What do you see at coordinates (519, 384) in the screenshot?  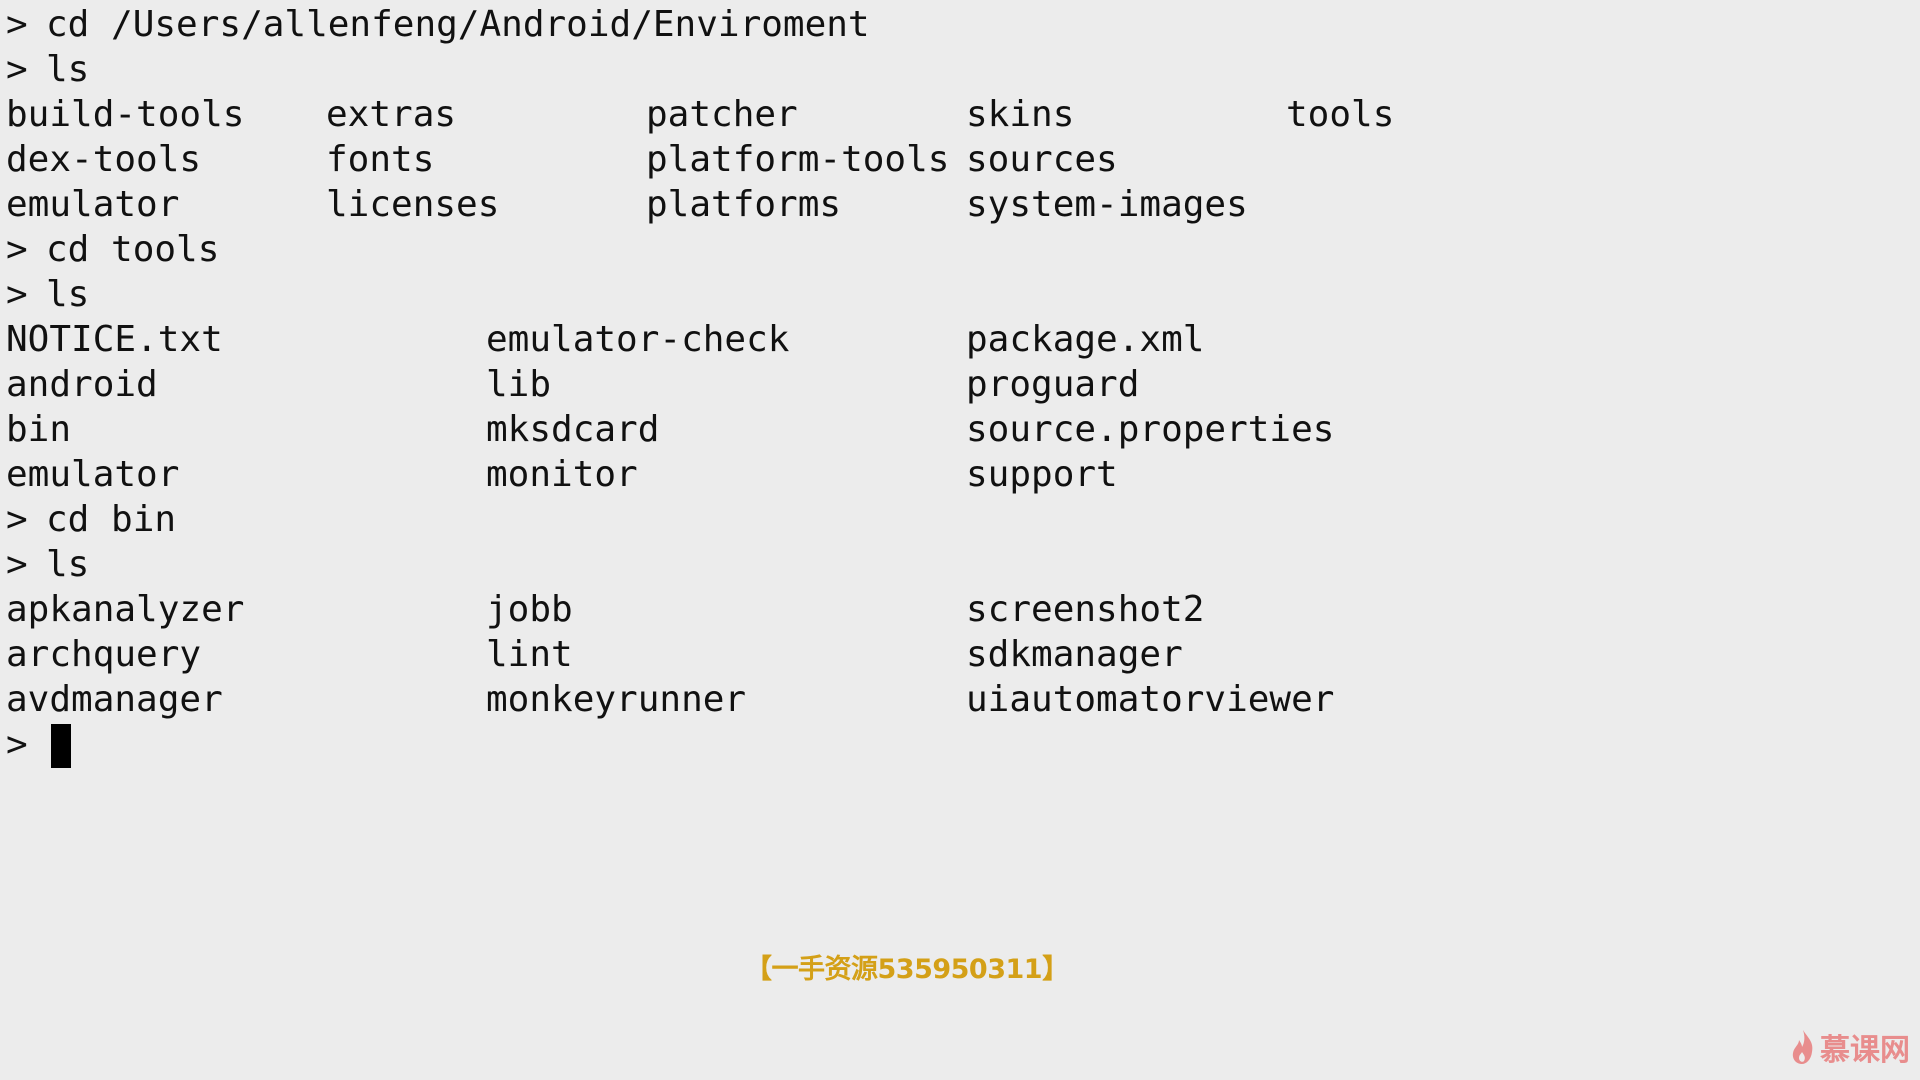 I see `listing-entry: lib` at bounding box center [519, 384].